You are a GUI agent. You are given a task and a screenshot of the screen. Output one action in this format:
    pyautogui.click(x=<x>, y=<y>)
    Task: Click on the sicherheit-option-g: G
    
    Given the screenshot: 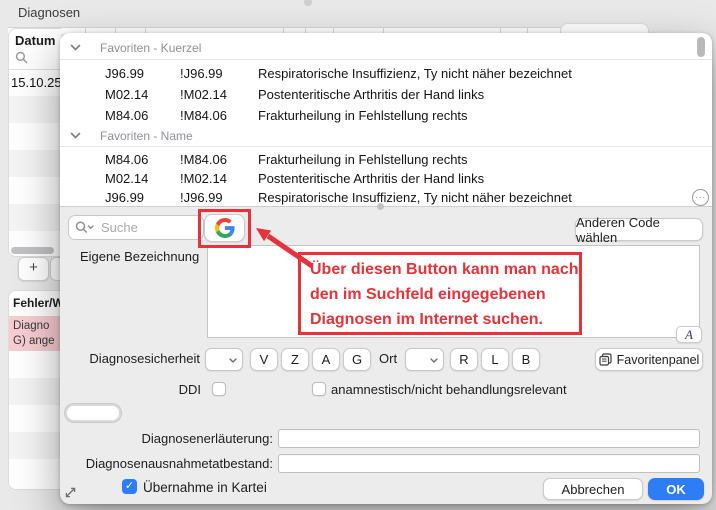 What is the action you would take?
    pyautogui.click(x=357, y=359)
    